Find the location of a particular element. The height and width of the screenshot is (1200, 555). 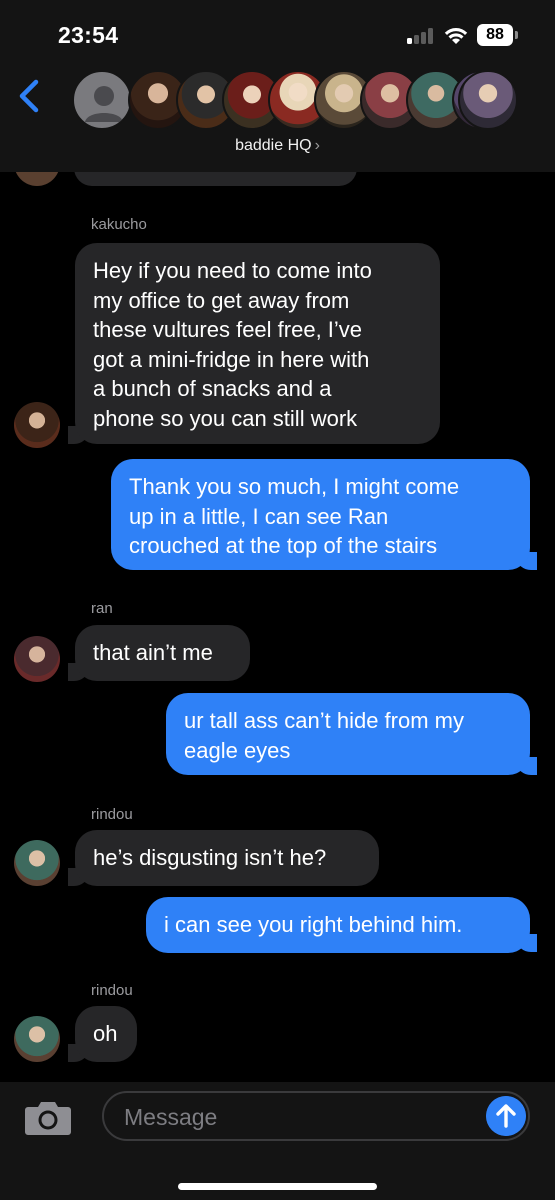

message-field is located at coordinates (316, 1116).